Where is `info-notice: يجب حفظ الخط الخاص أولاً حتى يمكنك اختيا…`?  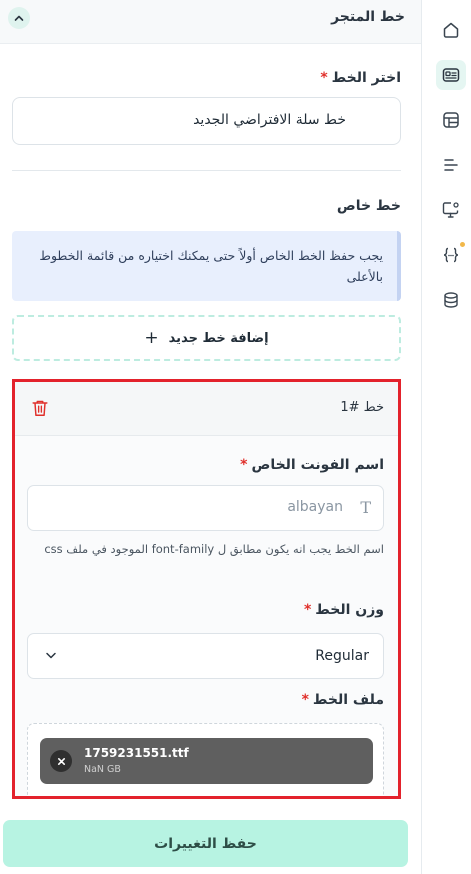
info-notice: يجب حفظ الخط الخاص أولاً حتى يمكنك اختيا… is located at coordinates (206, 266).